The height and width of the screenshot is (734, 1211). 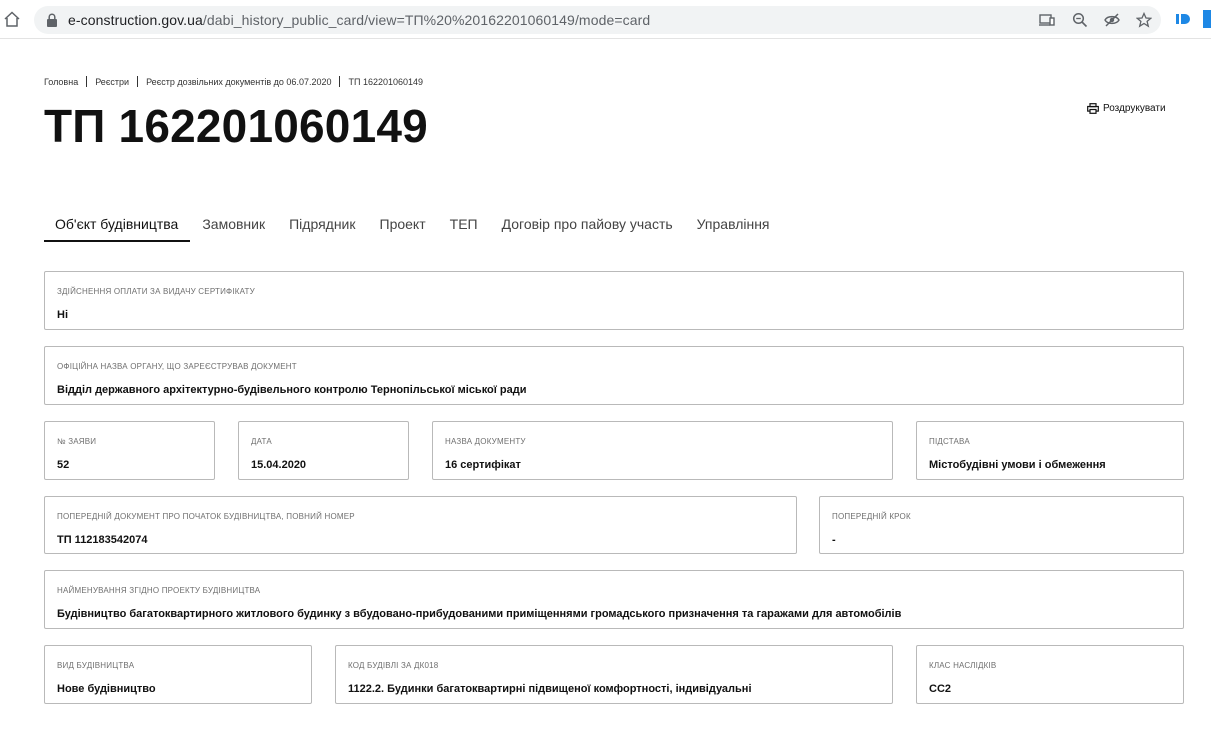 I want to click on url-host: e-construction.gov.ua, so click(x=135, y=20).